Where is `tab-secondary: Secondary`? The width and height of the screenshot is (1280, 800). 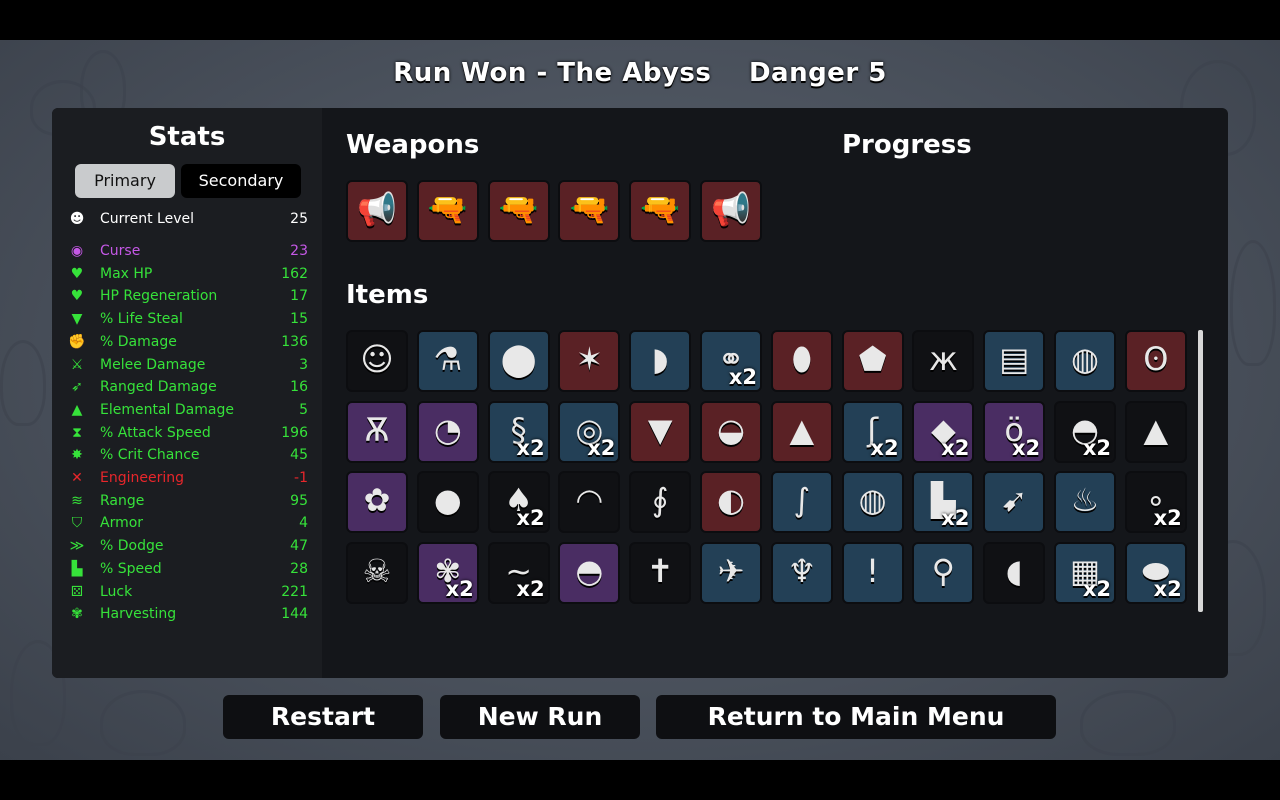 tab-secondary: Secondary is located at coordinates (241, 181).